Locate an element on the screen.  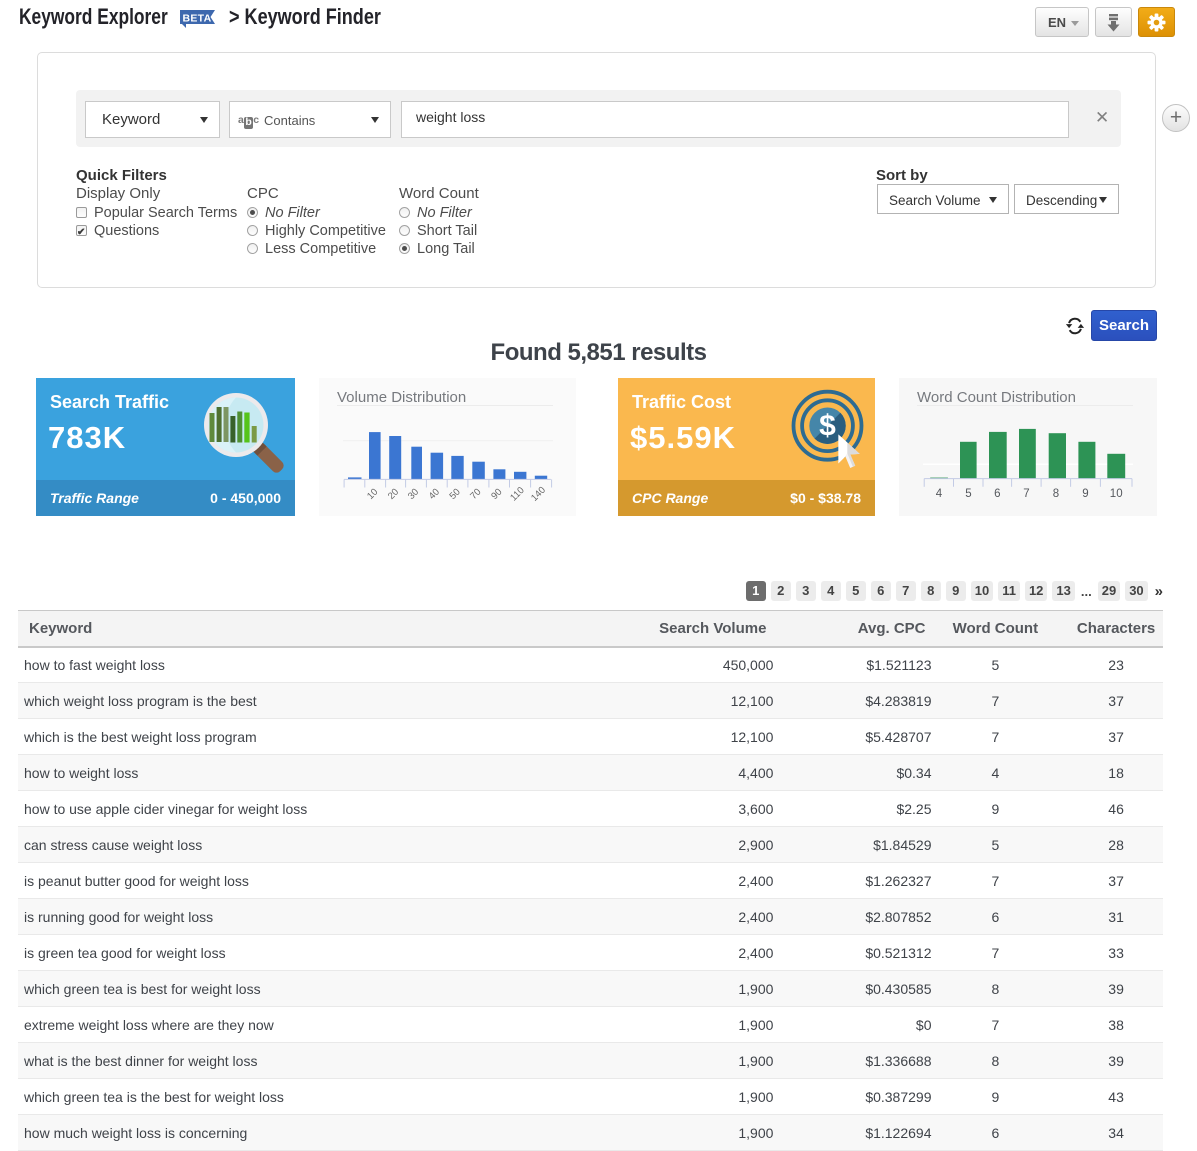
svg-text: 8 is located at coordinates (1056, 494).